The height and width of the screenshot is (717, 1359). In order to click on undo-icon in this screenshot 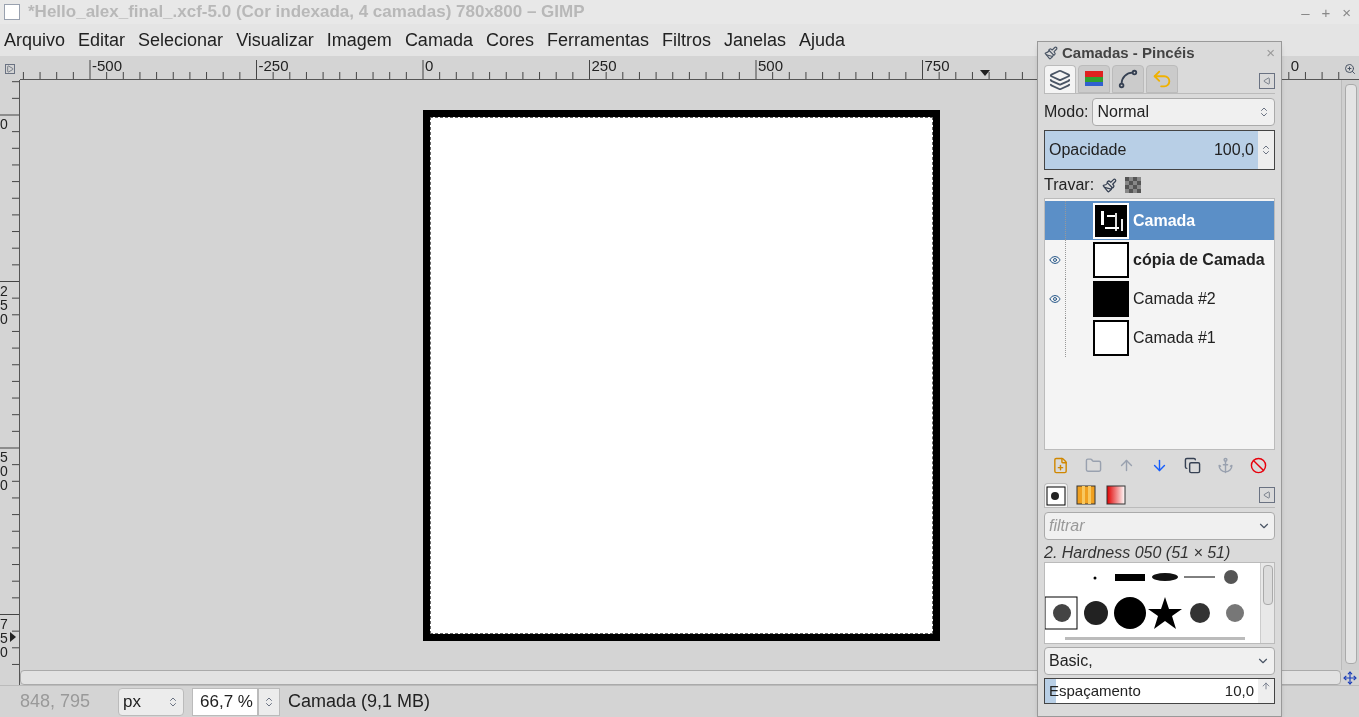, I will do `click(1162, 79)`.